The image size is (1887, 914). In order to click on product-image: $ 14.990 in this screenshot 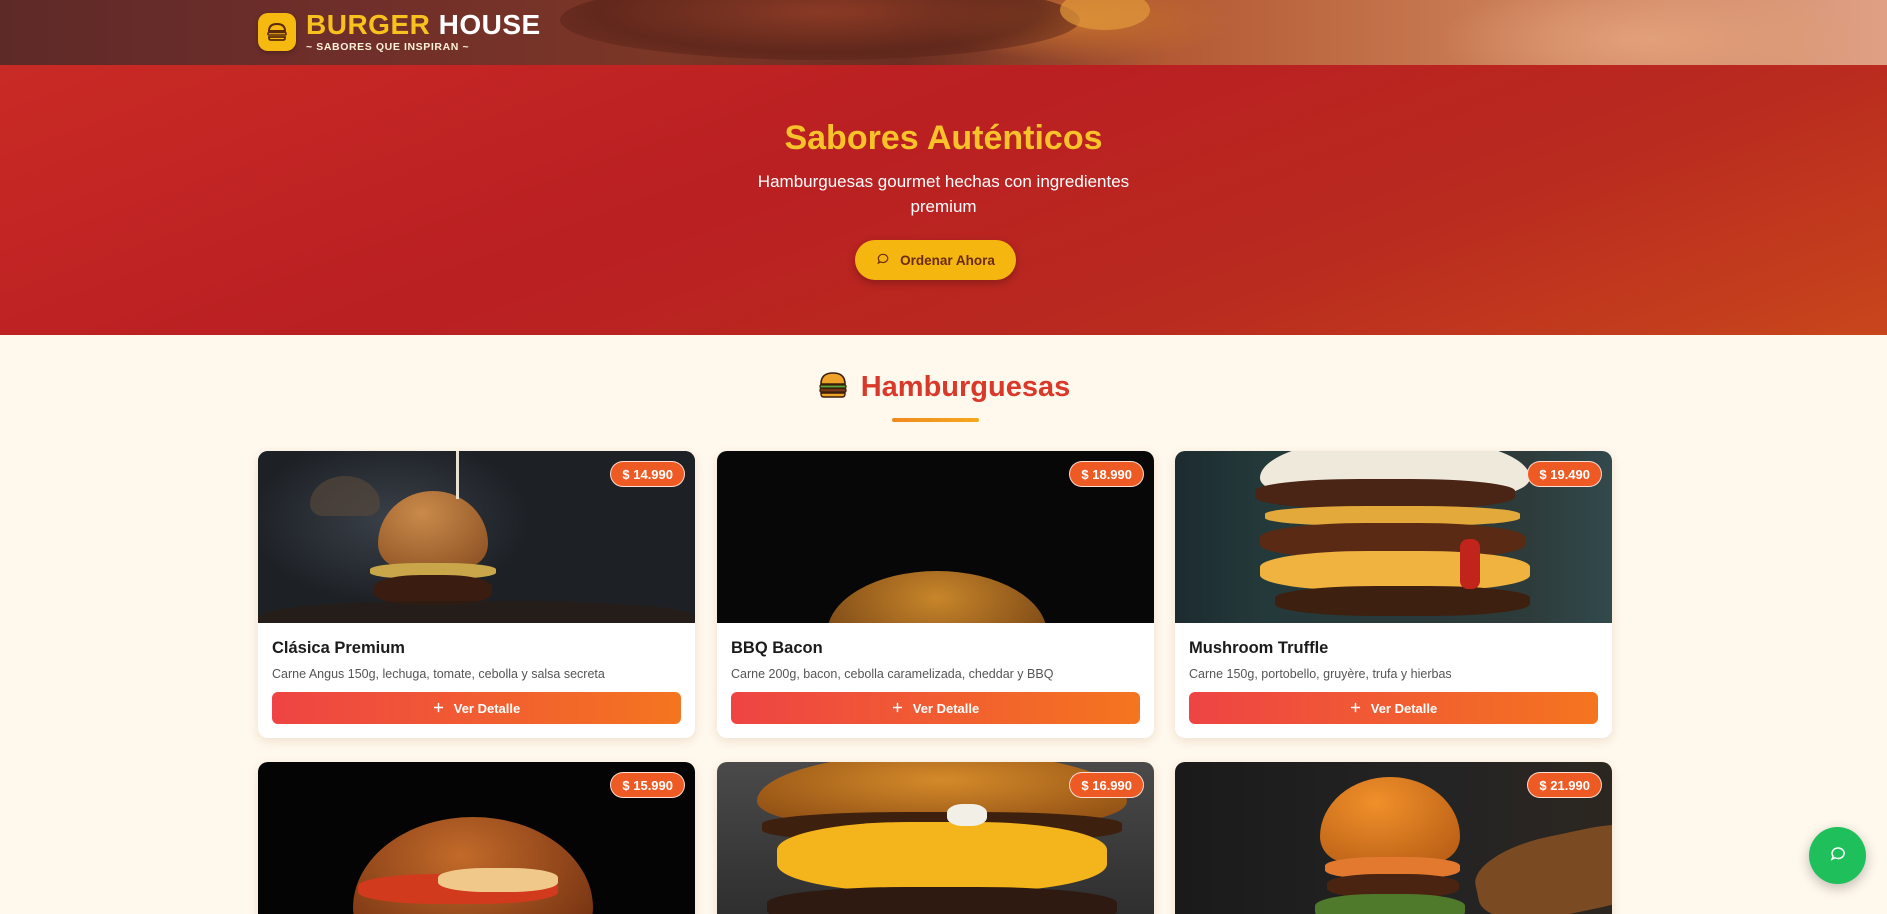, I will do `click(476, 537)`.